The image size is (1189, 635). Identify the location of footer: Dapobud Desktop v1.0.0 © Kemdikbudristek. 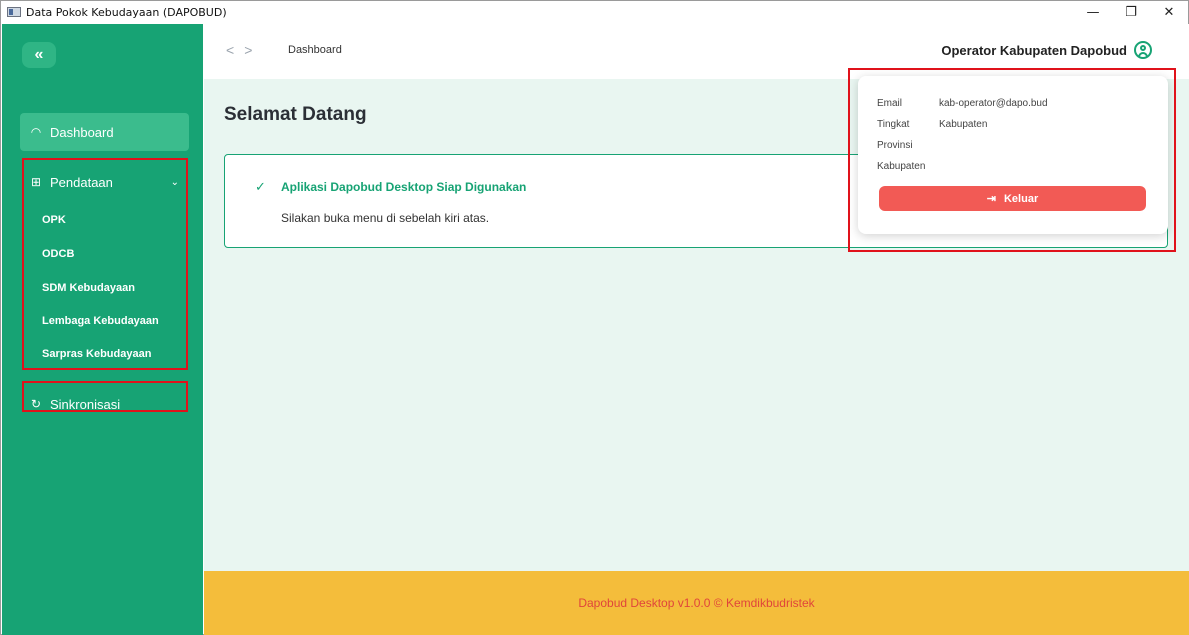
(696, 603).